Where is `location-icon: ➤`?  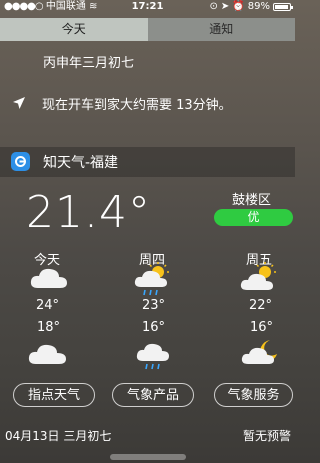 location-icon: ➤ is located at coordinates (225, 6).